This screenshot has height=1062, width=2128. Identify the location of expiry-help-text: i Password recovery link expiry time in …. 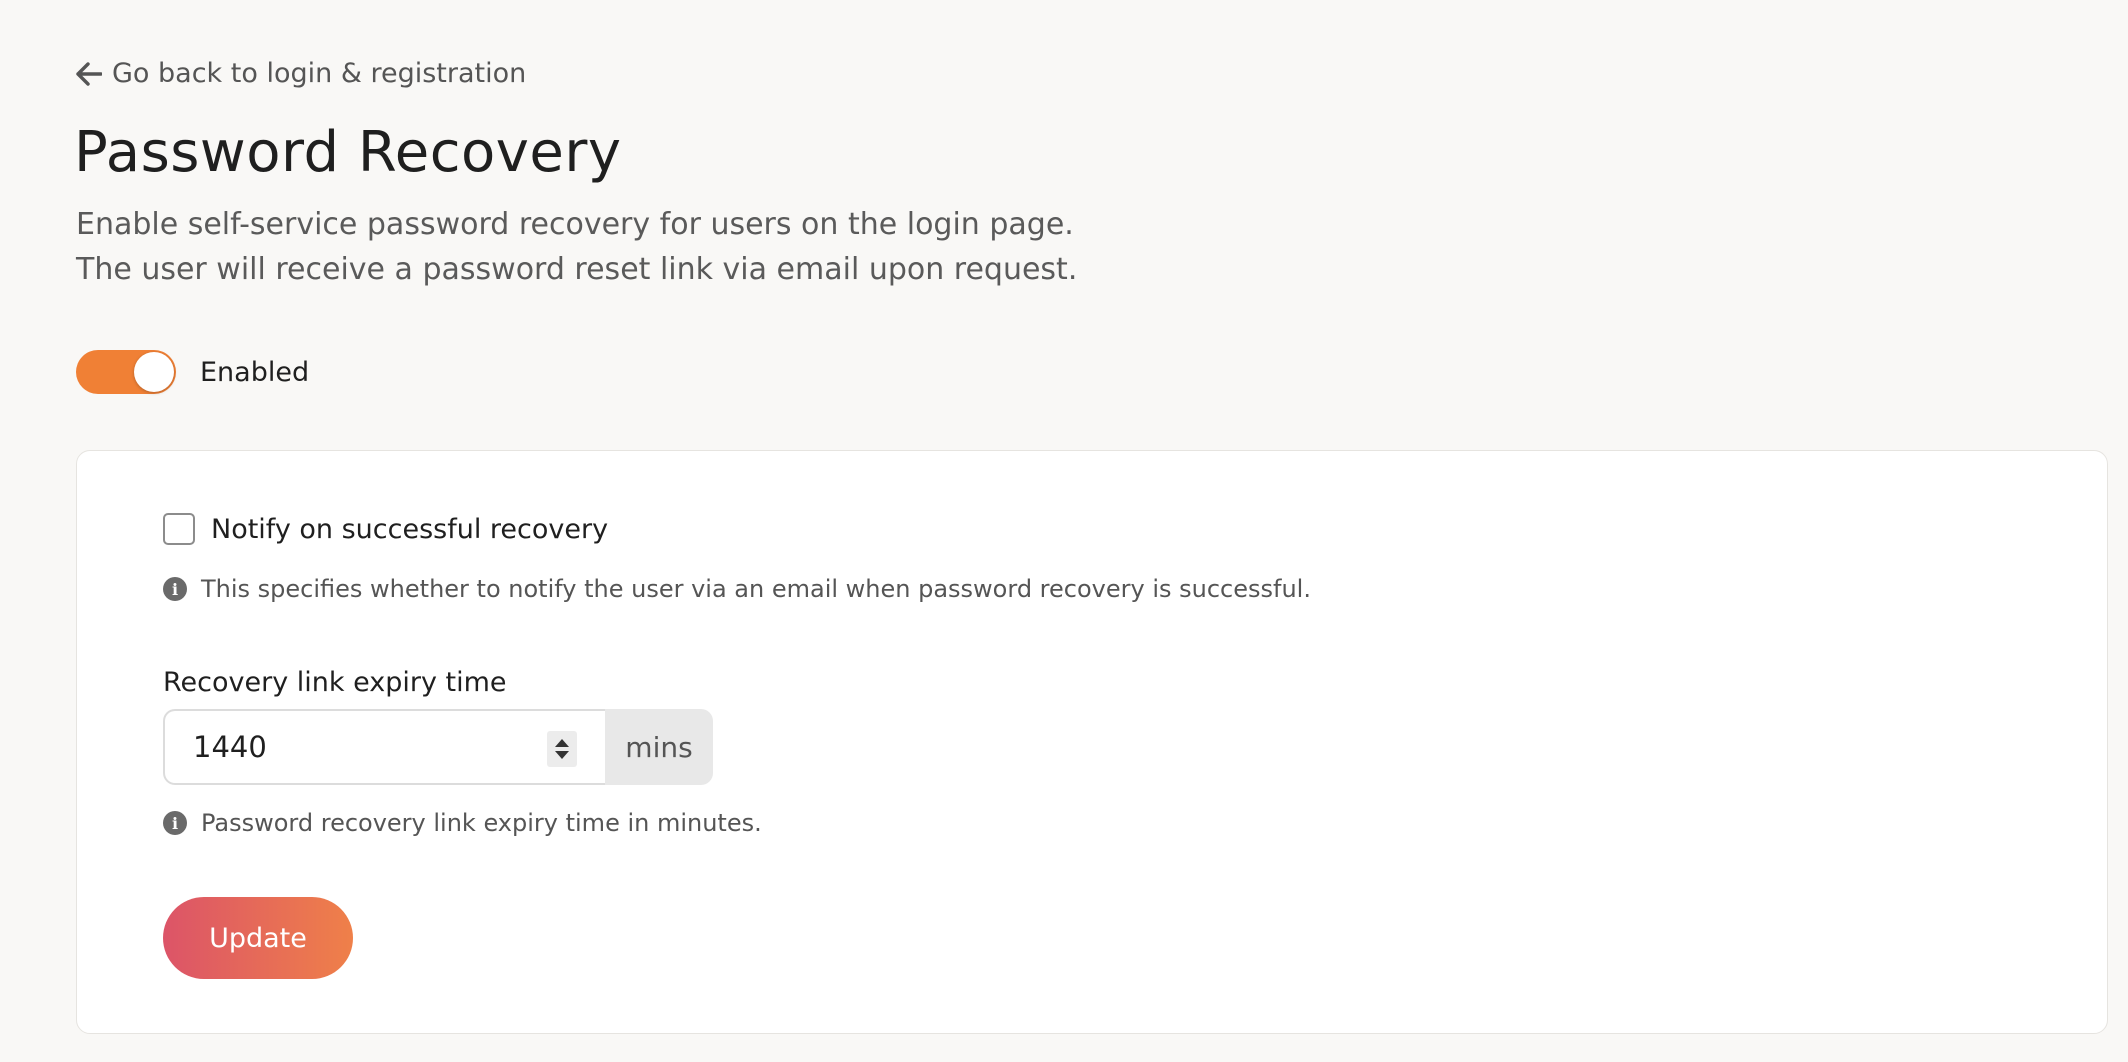
(462, 823).